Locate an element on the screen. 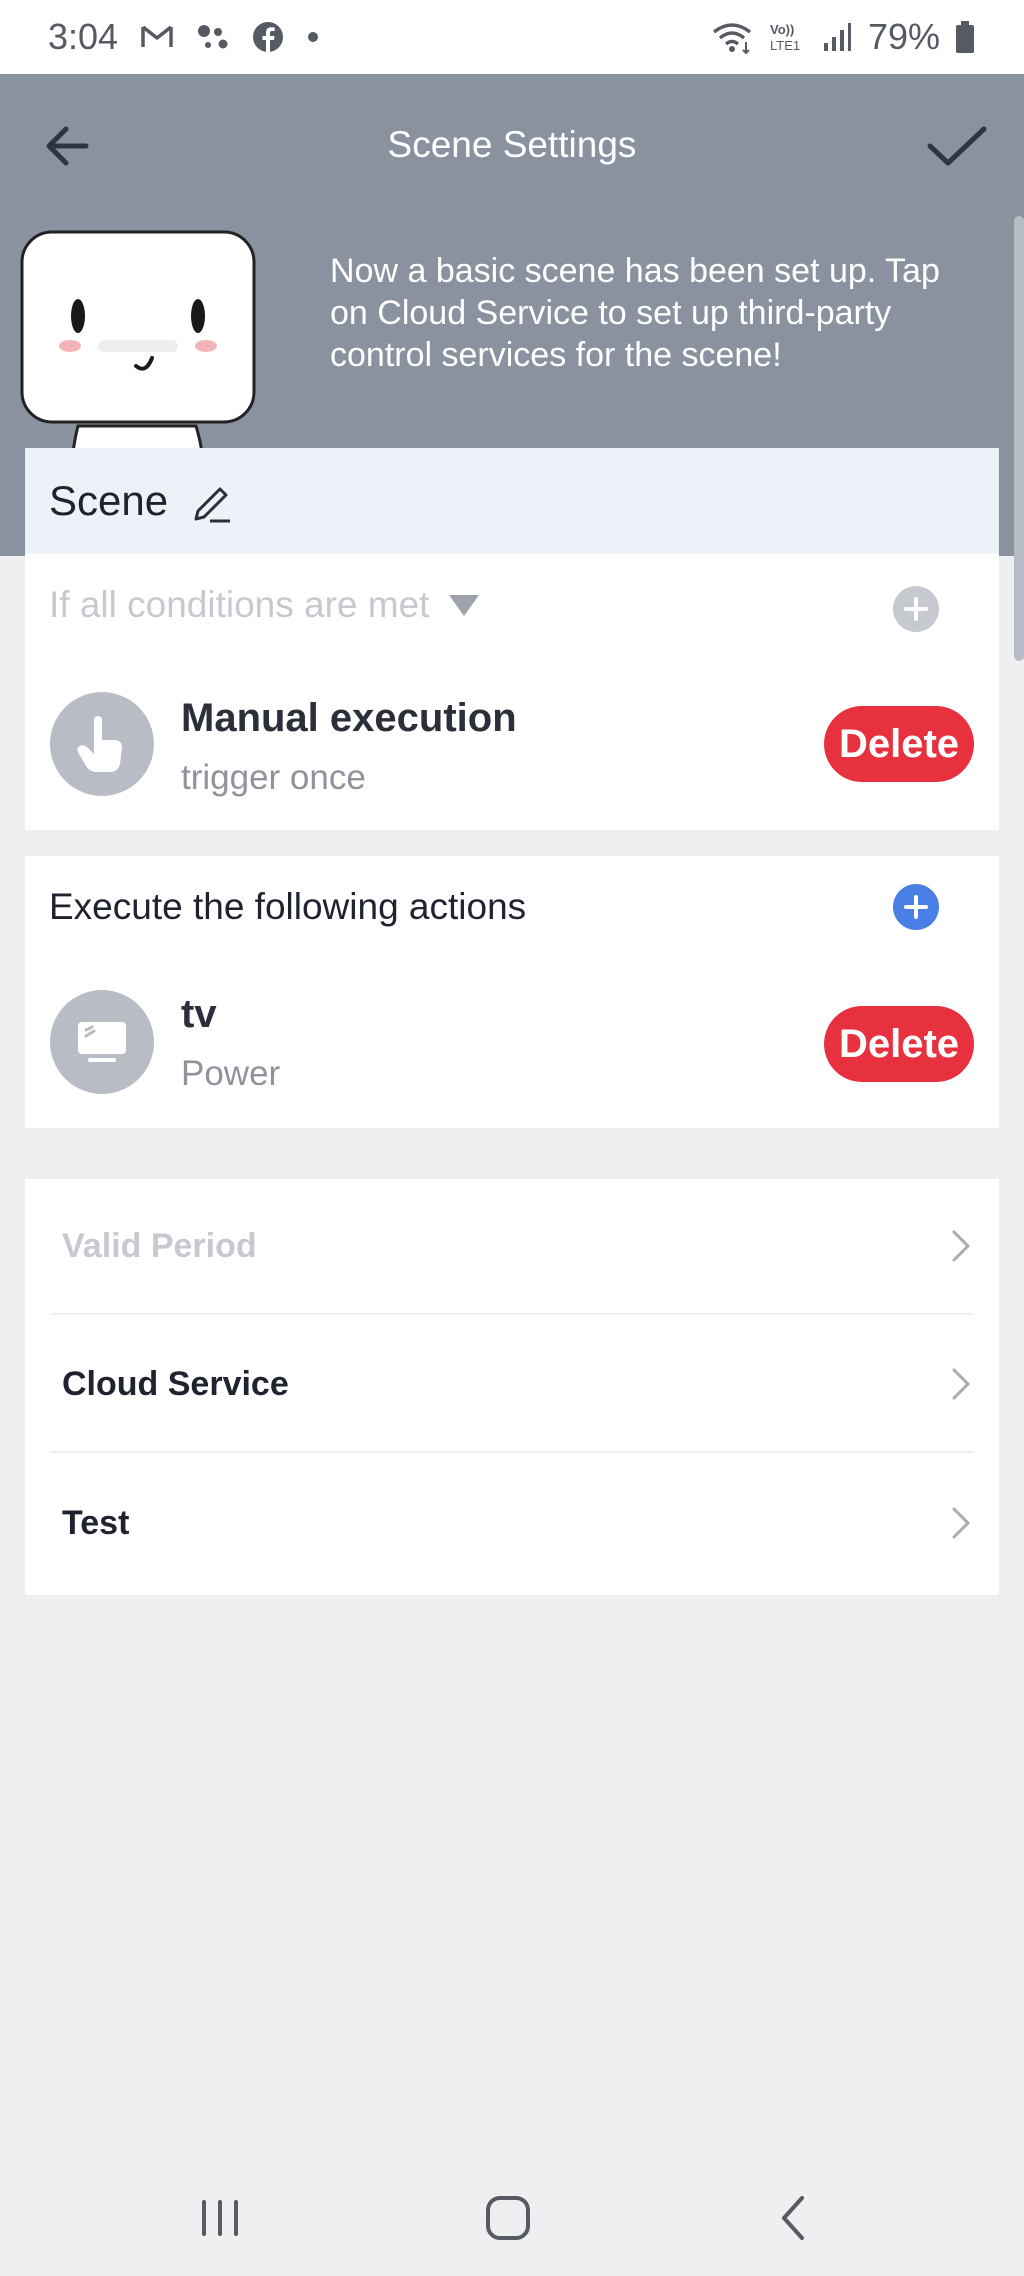  home-button is located at coordinates (508, 2218).